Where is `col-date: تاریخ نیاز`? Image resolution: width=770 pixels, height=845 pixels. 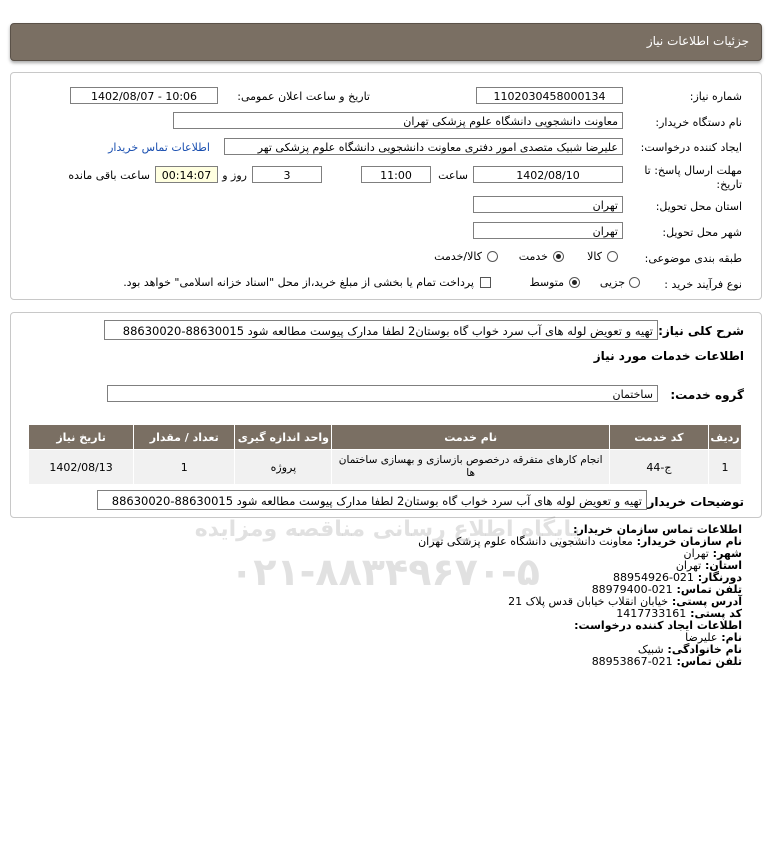
col-date: تاریخ نیاز is located at coordinates (81, 437).